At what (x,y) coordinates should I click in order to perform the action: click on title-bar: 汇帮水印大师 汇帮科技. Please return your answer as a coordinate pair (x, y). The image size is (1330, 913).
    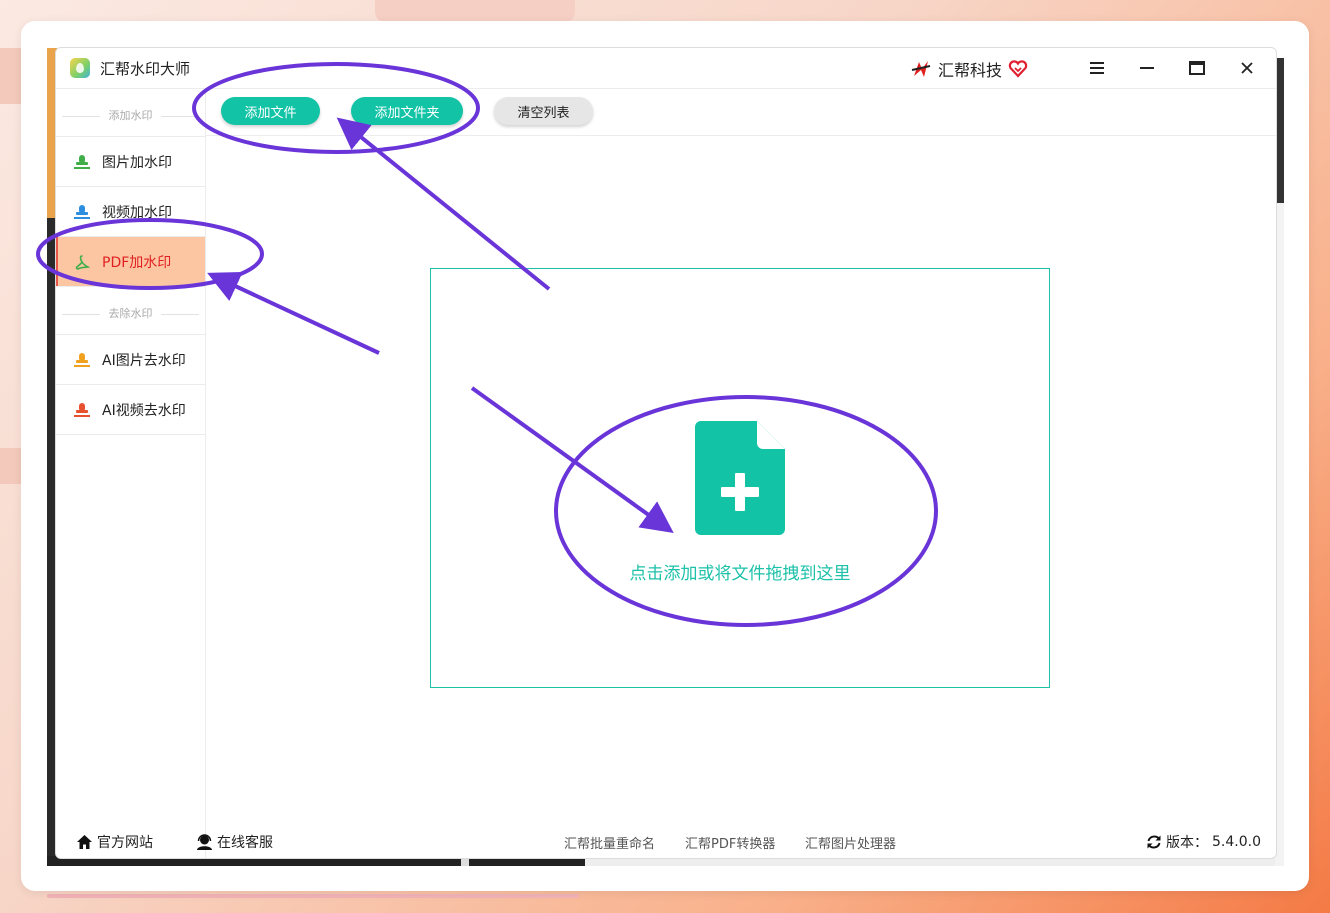
    Looking at the image, I should click on (666, 68).